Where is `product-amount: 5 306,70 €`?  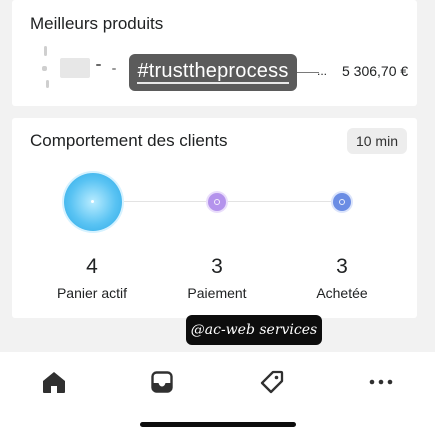
product-amount: 5 306,70 € is located at coordinates (375, 71).